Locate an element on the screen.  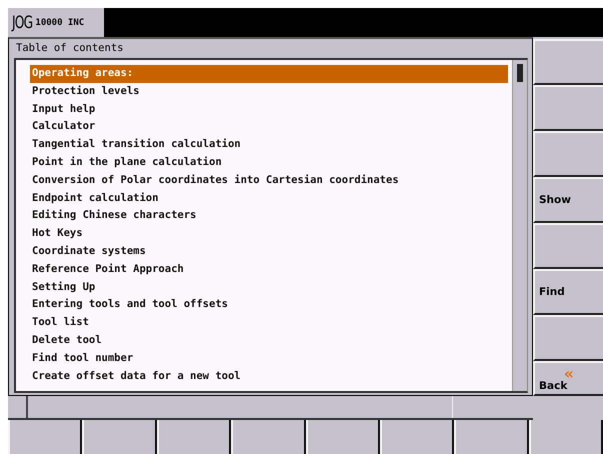
contents-item: Input help is located at coordinates (269, 109).